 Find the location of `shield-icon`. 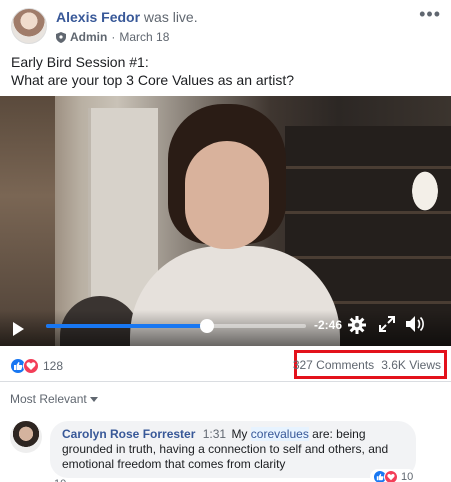

shield-icon is located at coordinates (61, 37).